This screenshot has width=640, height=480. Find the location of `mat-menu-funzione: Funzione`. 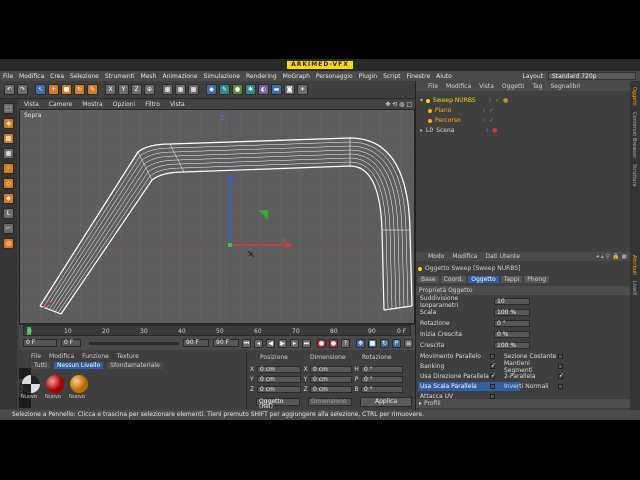

mat-menu-funzione: Funzione is located at coordinates (95, 356).